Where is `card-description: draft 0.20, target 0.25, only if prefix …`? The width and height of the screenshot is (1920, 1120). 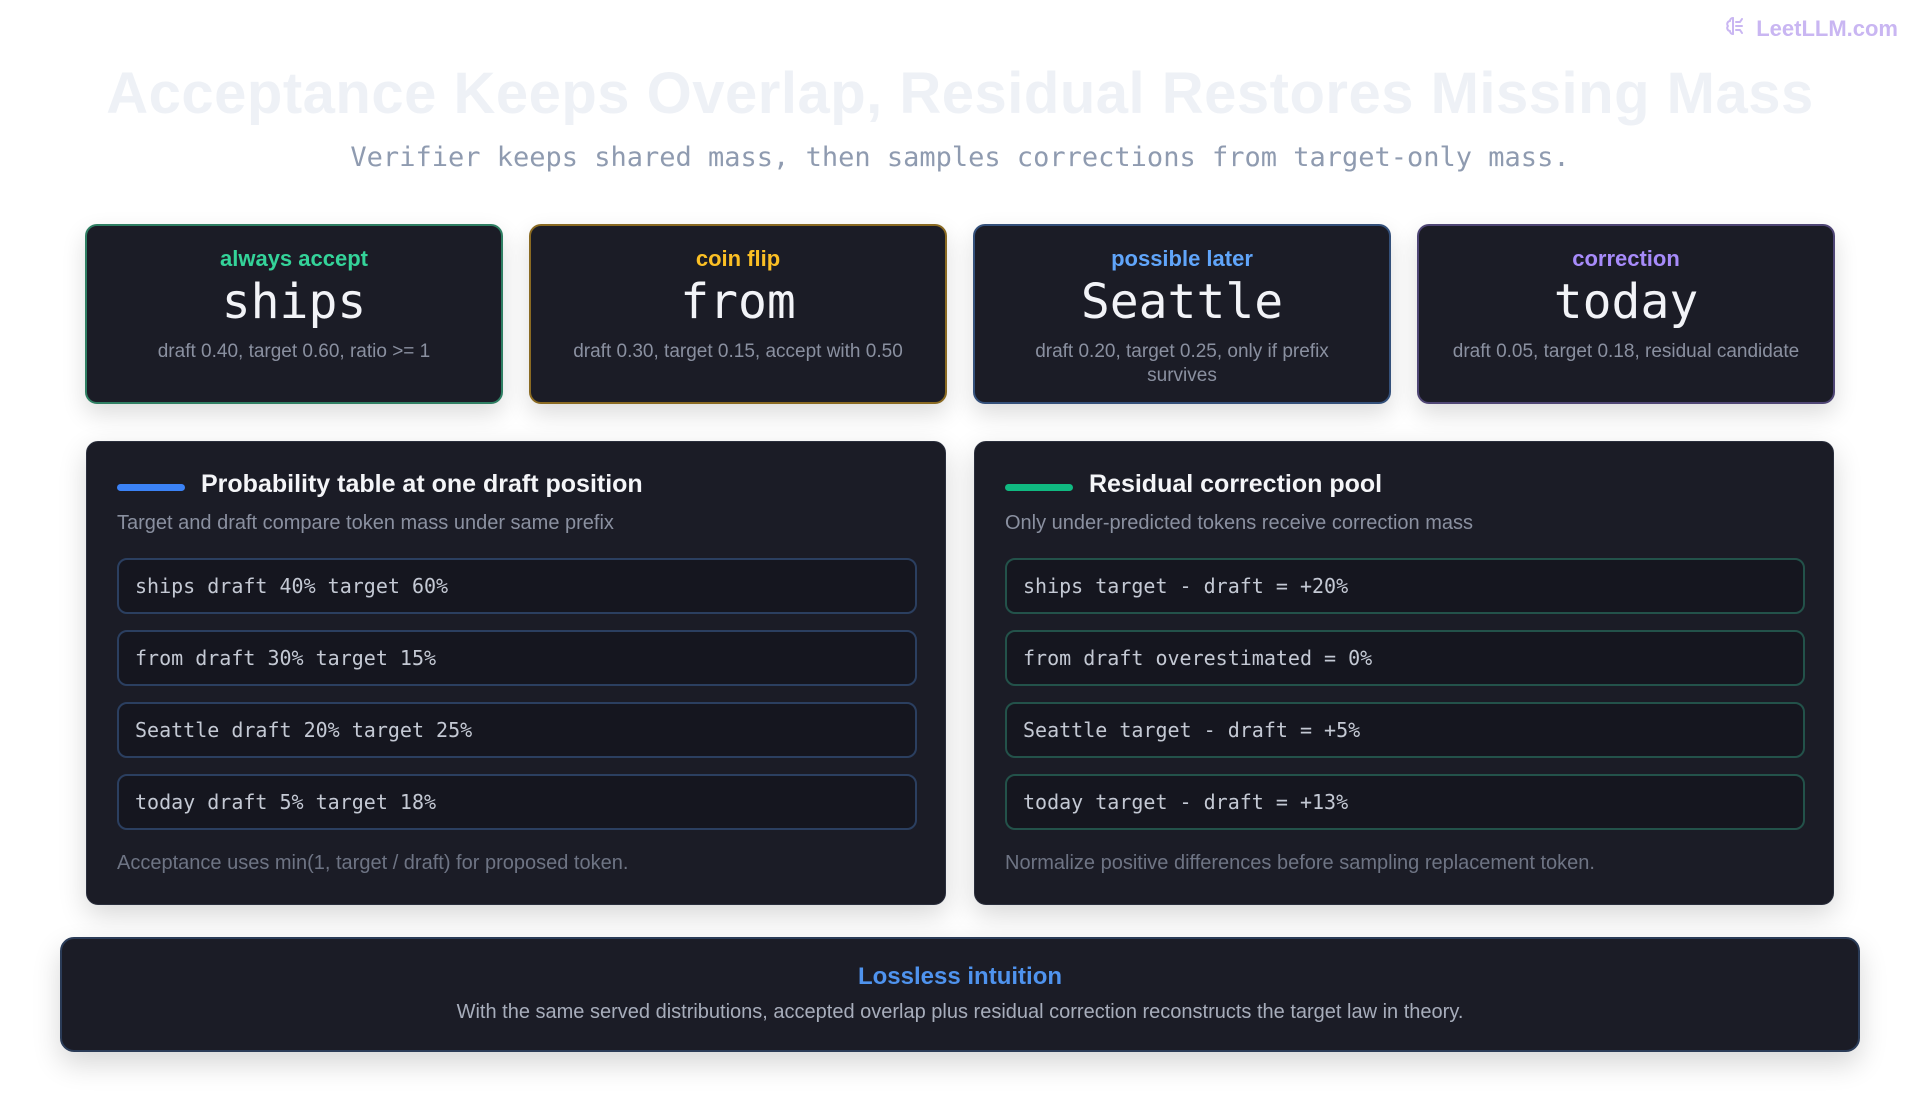
card-description: draft 0.20, target 0.25, only if prefix … is located at coordinates (1182, 363).